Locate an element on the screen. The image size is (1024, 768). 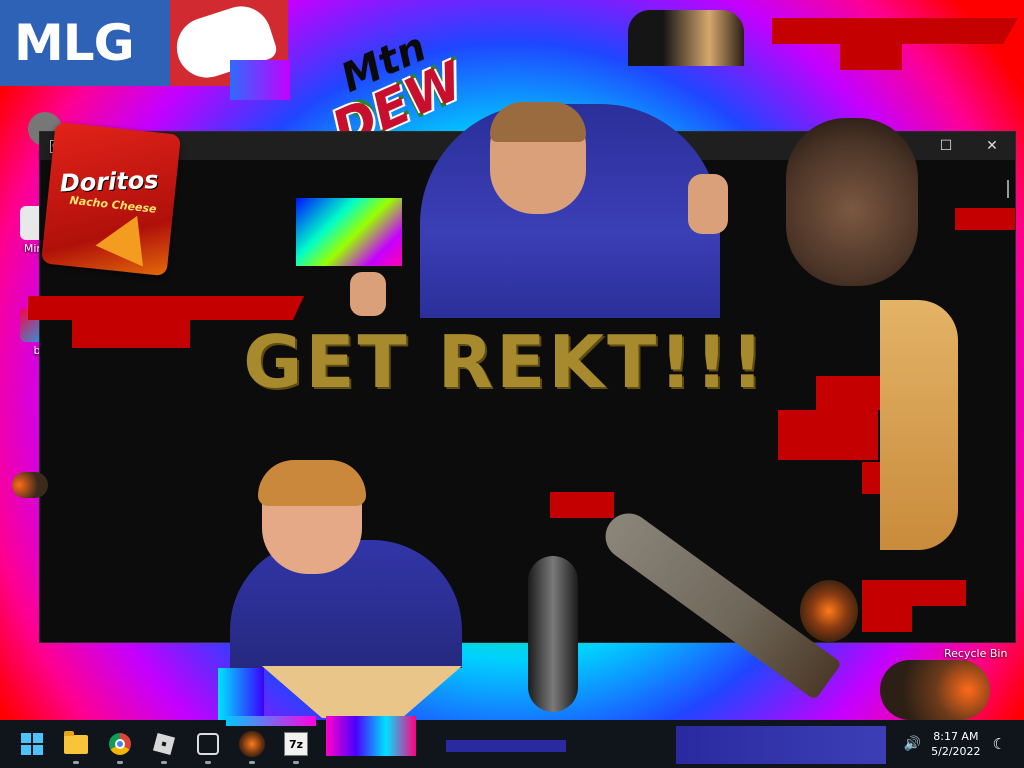
taskbar-file-explorer is located at coordinates (76, 744).